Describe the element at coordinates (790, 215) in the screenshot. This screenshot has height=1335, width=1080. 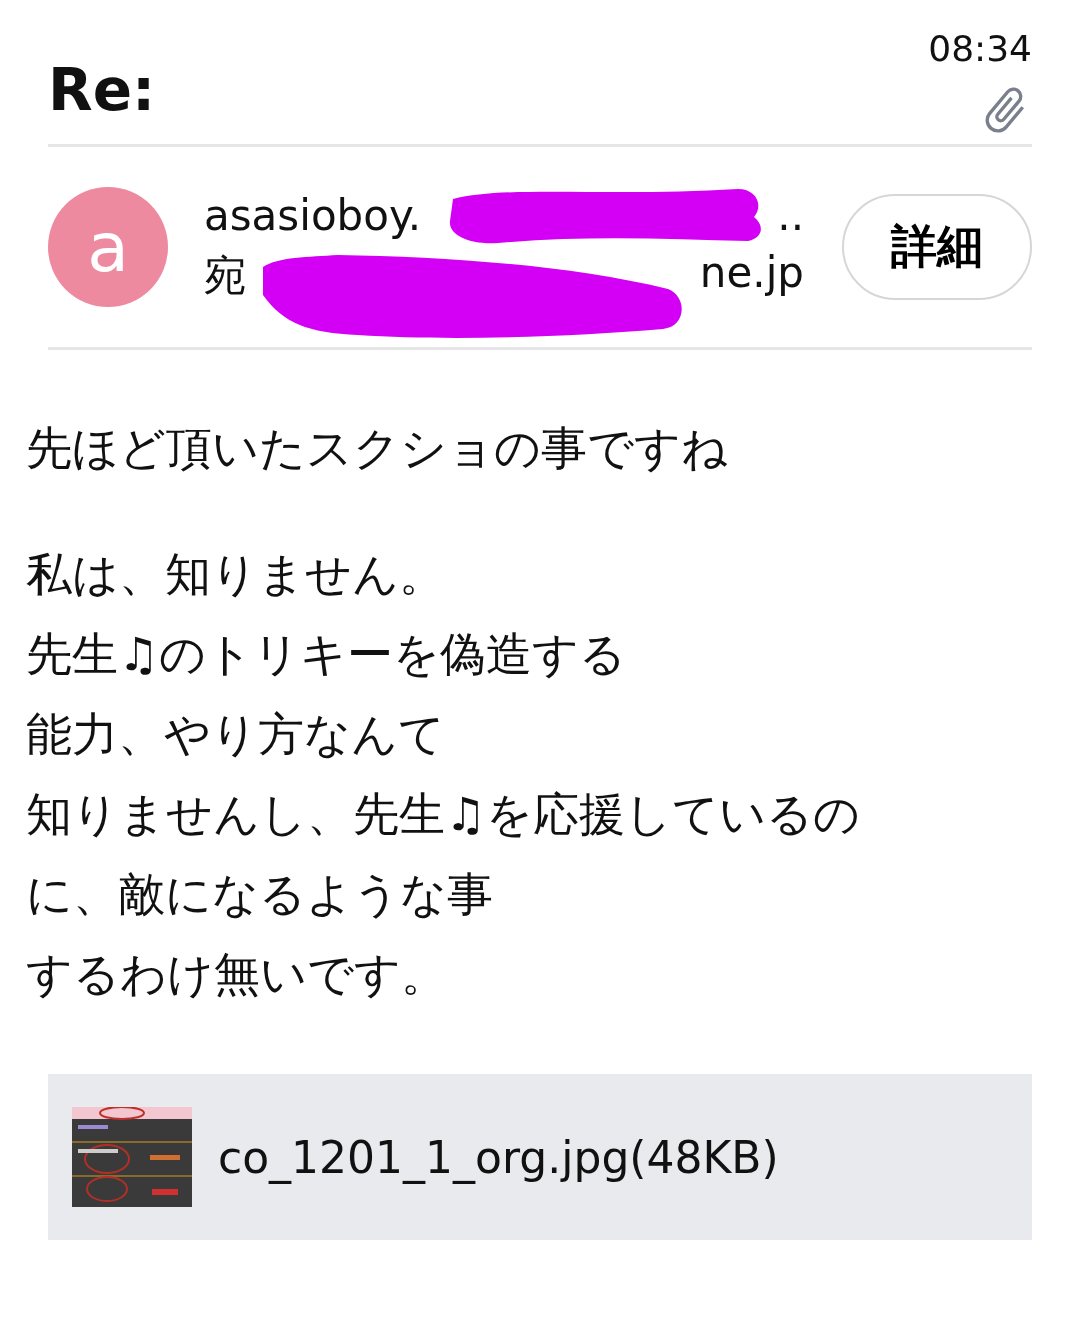
I see `sender-name: ..` at that location.